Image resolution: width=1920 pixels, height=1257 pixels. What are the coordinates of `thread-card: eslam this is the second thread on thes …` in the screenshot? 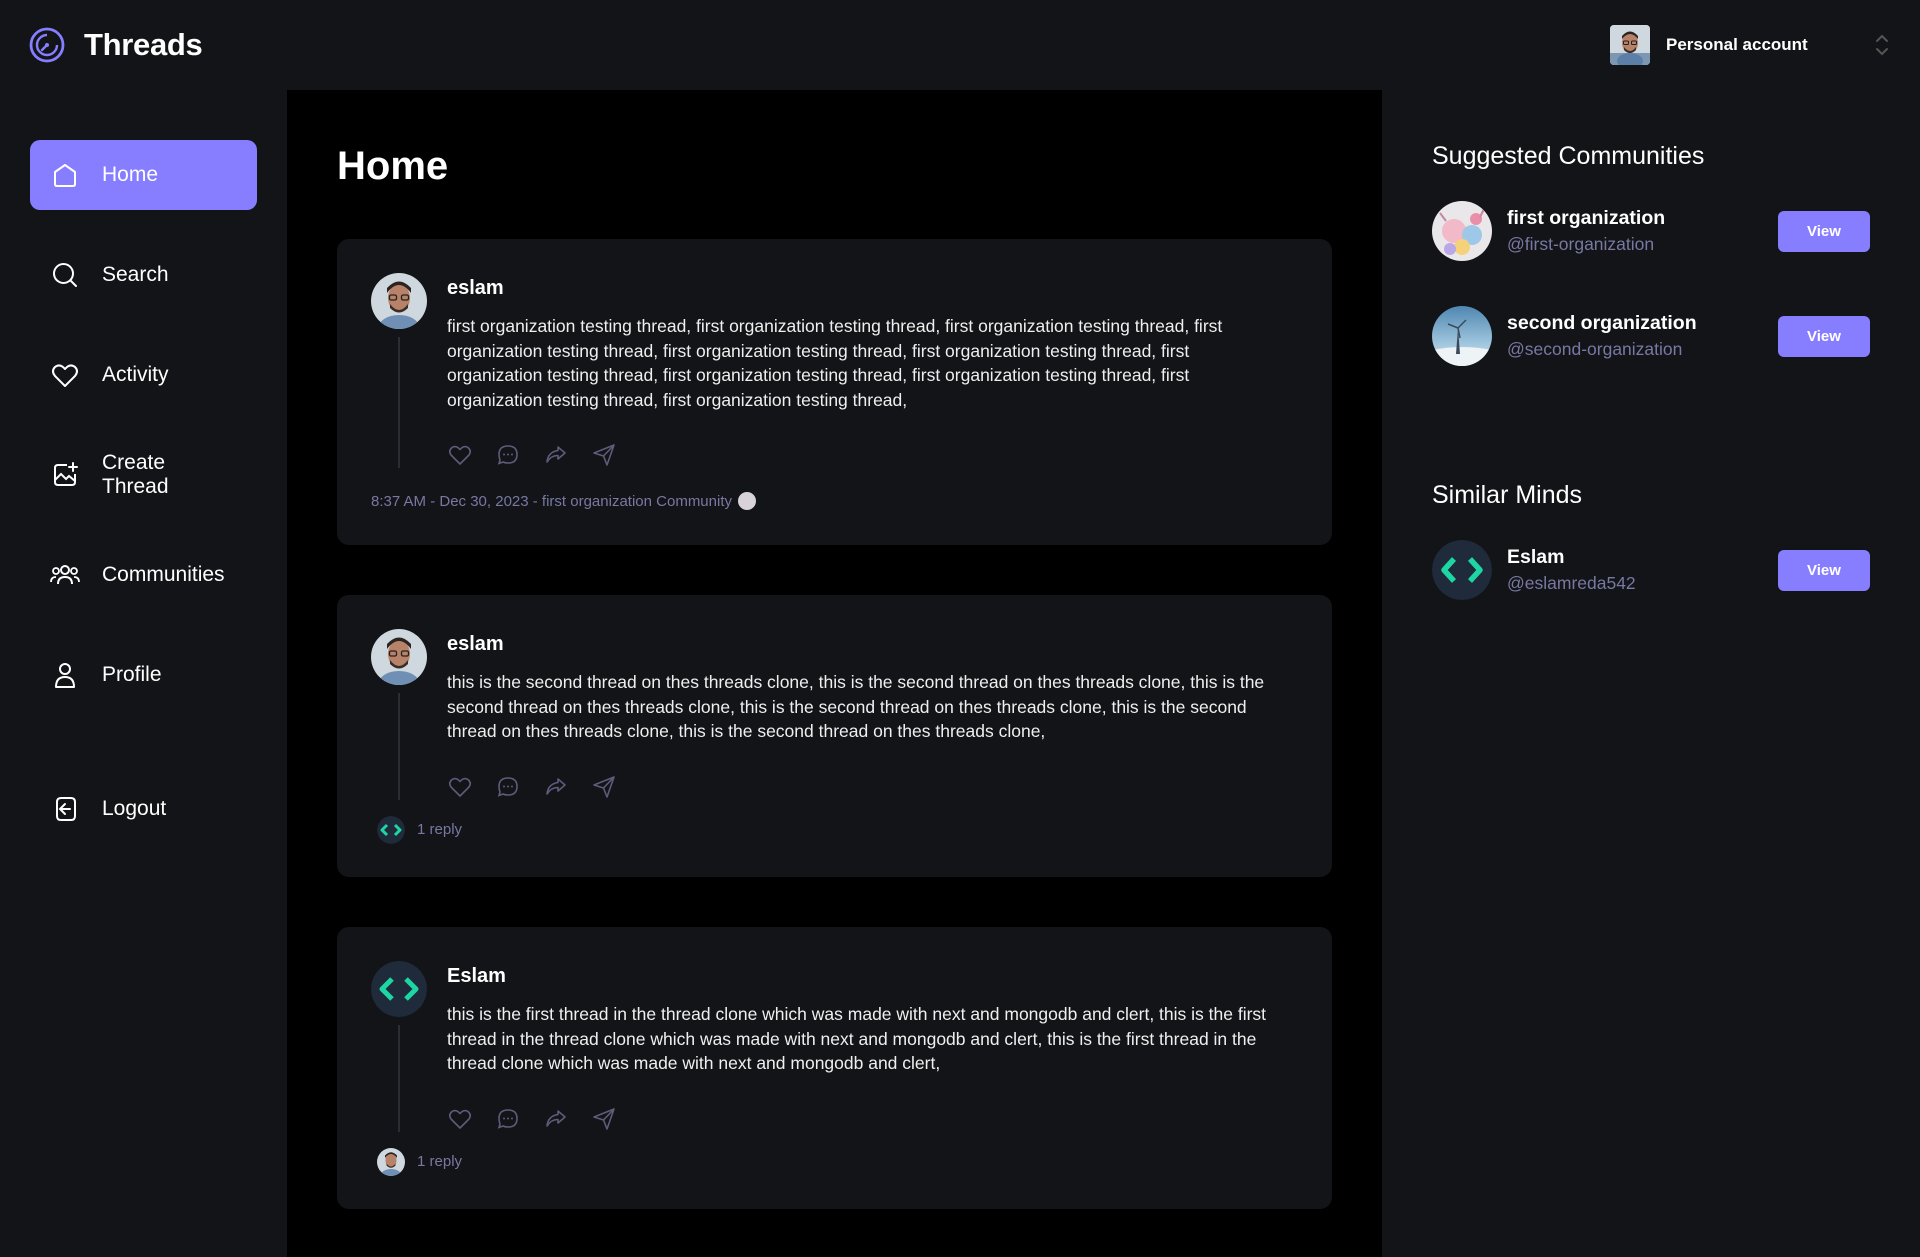 It's located at (834, 736).